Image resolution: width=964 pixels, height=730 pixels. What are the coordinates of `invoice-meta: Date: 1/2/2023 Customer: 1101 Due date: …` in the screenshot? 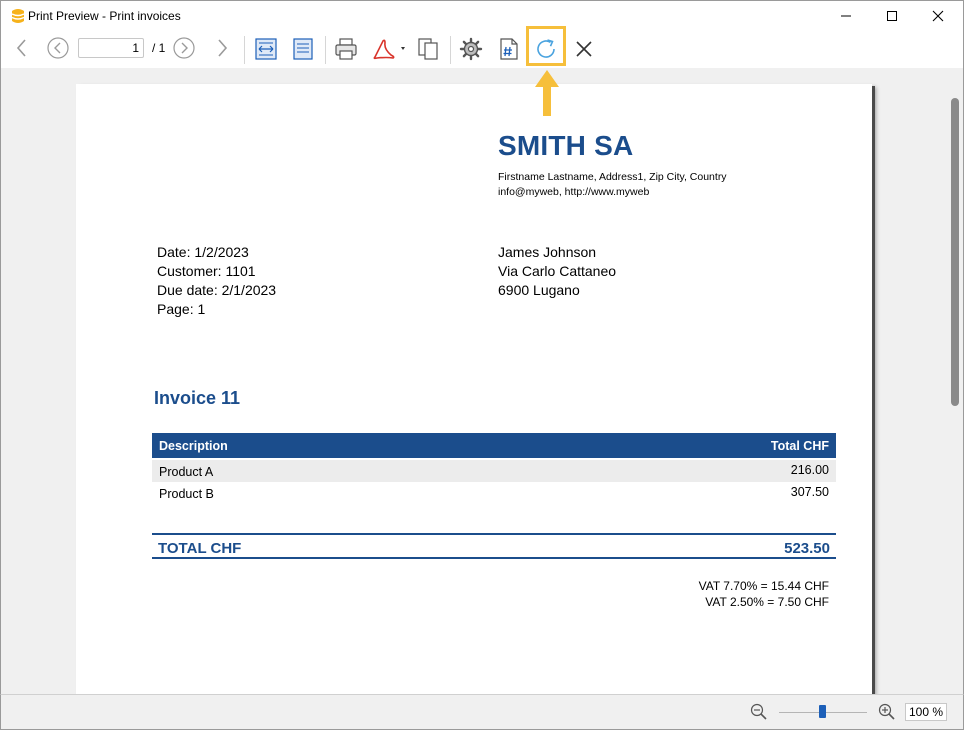 It's located at (216, 281).